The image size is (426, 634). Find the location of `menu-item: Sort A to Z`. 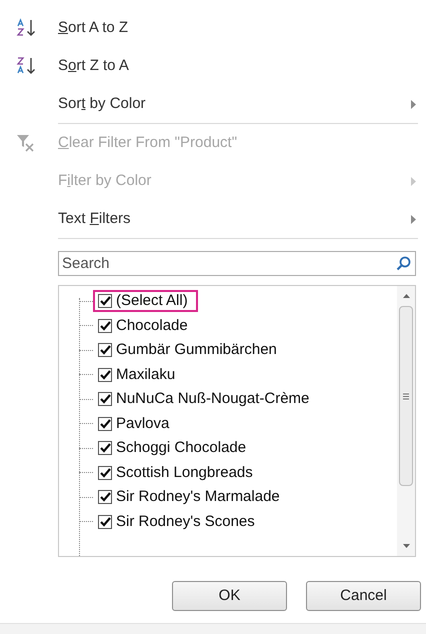

menu-item: Sort A to Z is located at coordinates (213, 28).